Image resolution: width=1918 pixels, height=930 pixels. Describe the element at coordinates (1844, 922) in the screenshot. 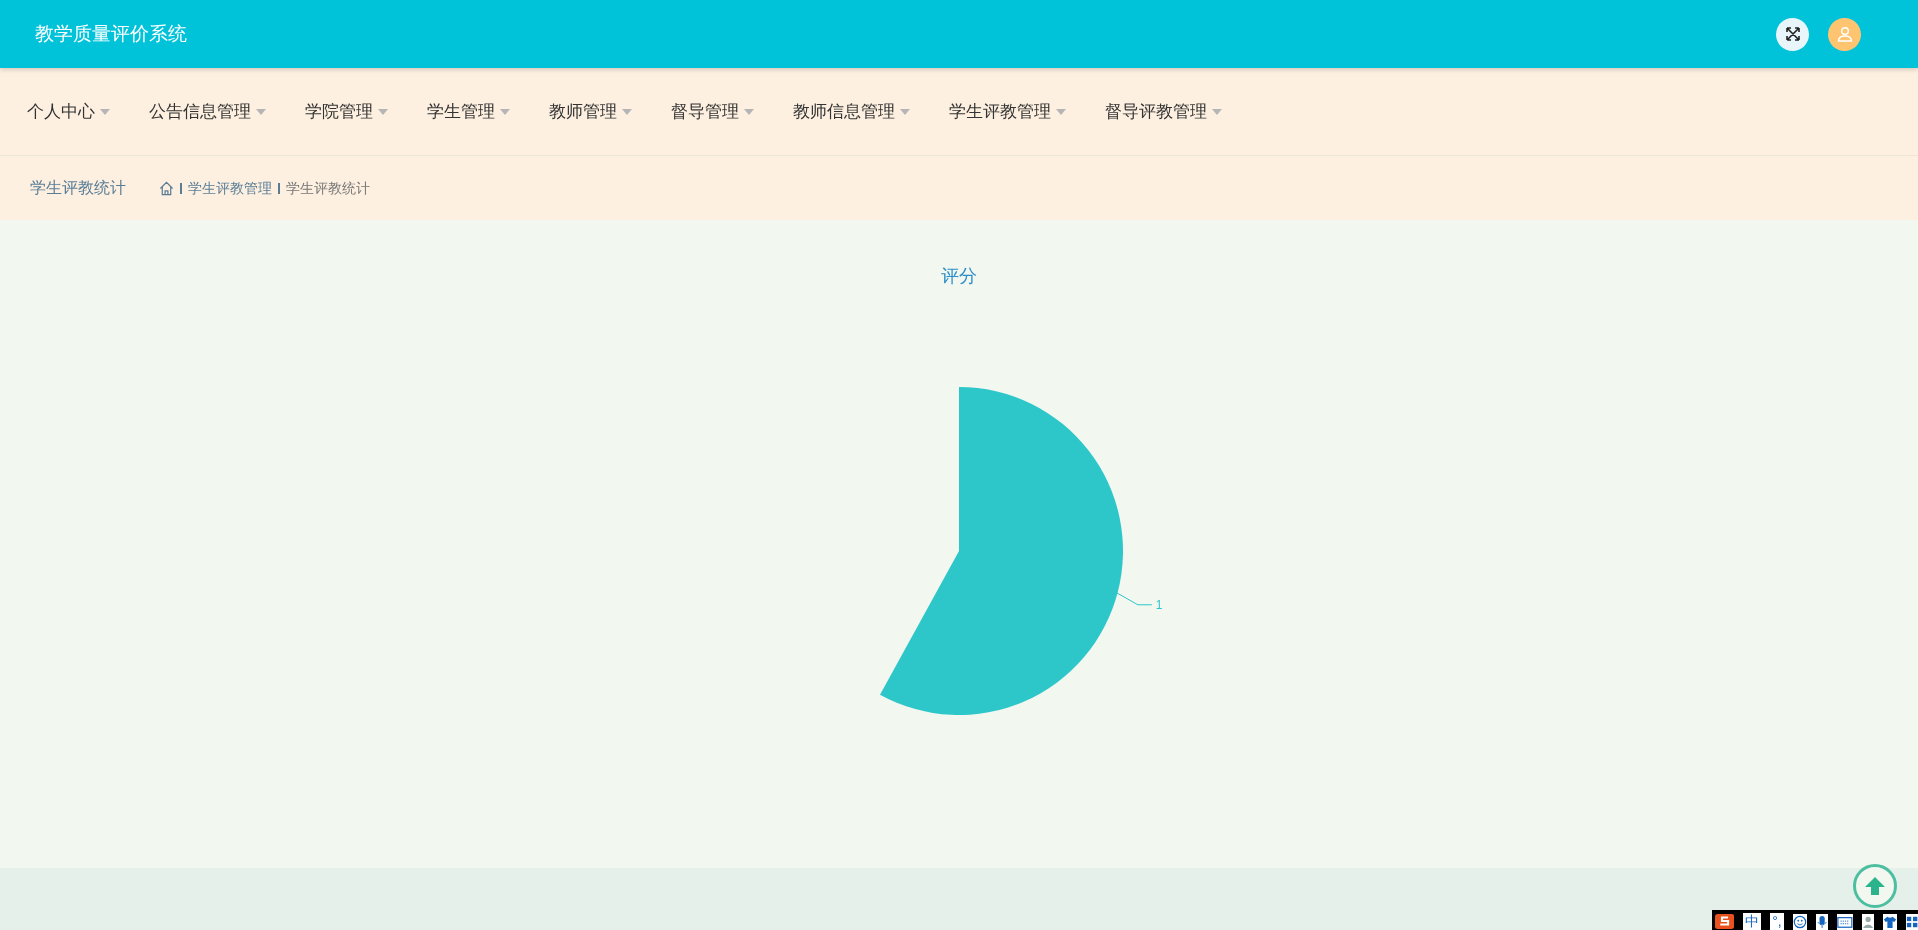

I see `keyboard-icon` at that location.